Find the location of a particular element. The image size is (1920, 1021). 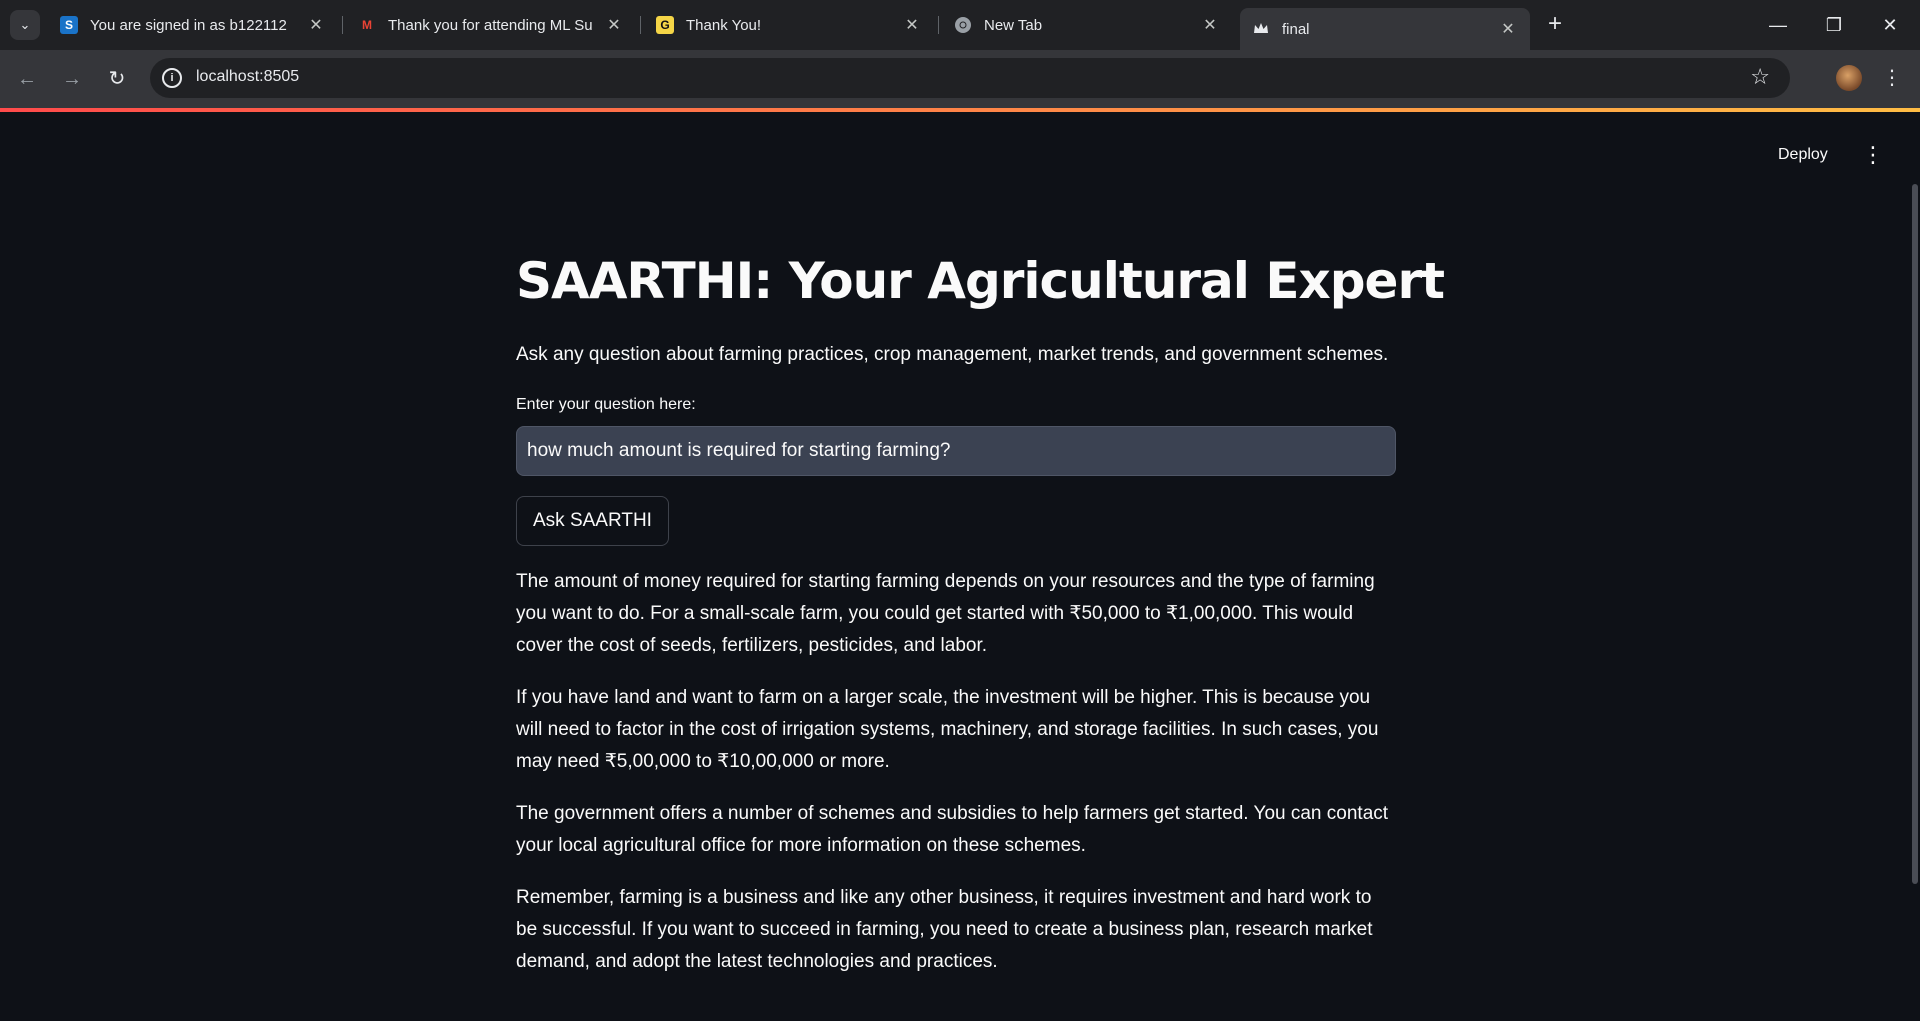

tab-title: Thank You! is located at coordinates (724, 25).